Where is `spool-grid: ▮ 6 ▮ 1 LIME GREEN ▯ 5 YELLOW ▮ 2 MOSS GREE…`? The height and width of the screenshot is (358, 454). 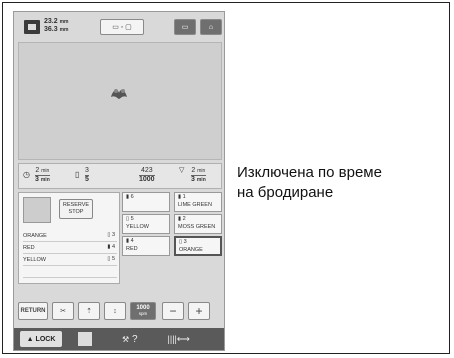
spool-grid: ▮ 6 ▮ 1 LIME GREEN ▯ 5 YELLOW ▮ 2 MOSS GREE… is located at coordinates (172, 238).